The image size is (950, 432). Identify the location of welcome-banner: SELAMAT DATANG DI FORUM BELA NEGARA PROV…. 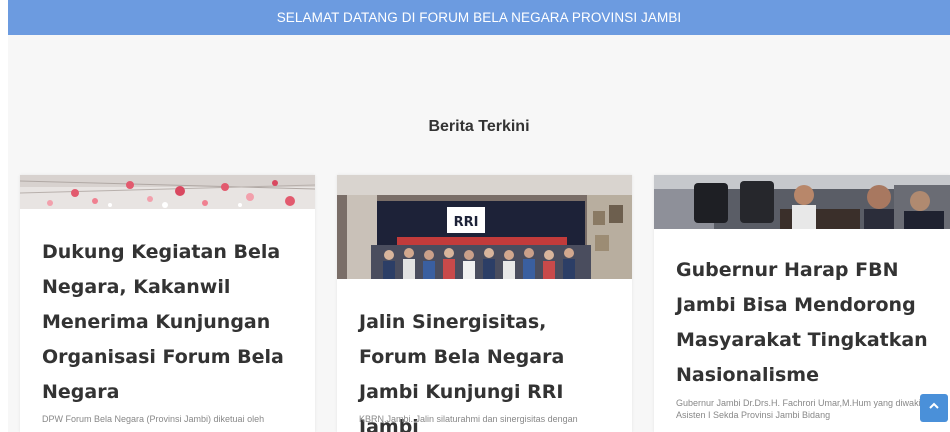
(479, 17).